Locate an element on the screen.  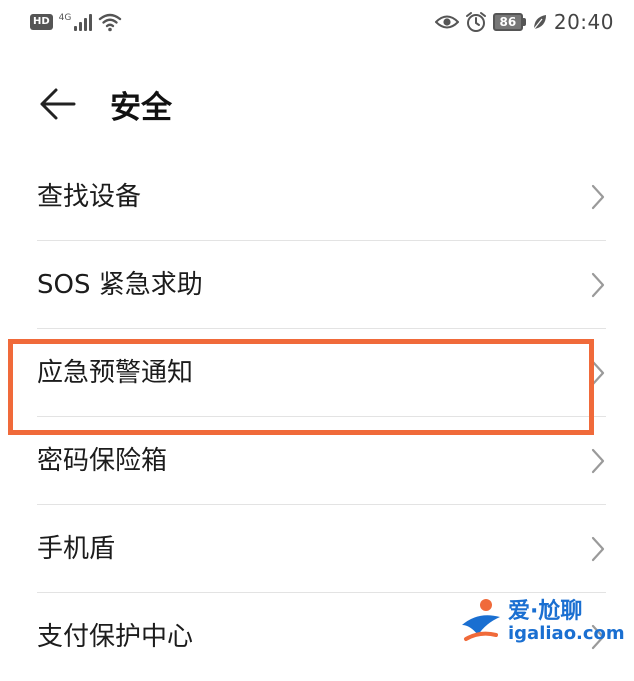
list-item-sos: SOS 紧急求助 is located at coordinates (317, 285).